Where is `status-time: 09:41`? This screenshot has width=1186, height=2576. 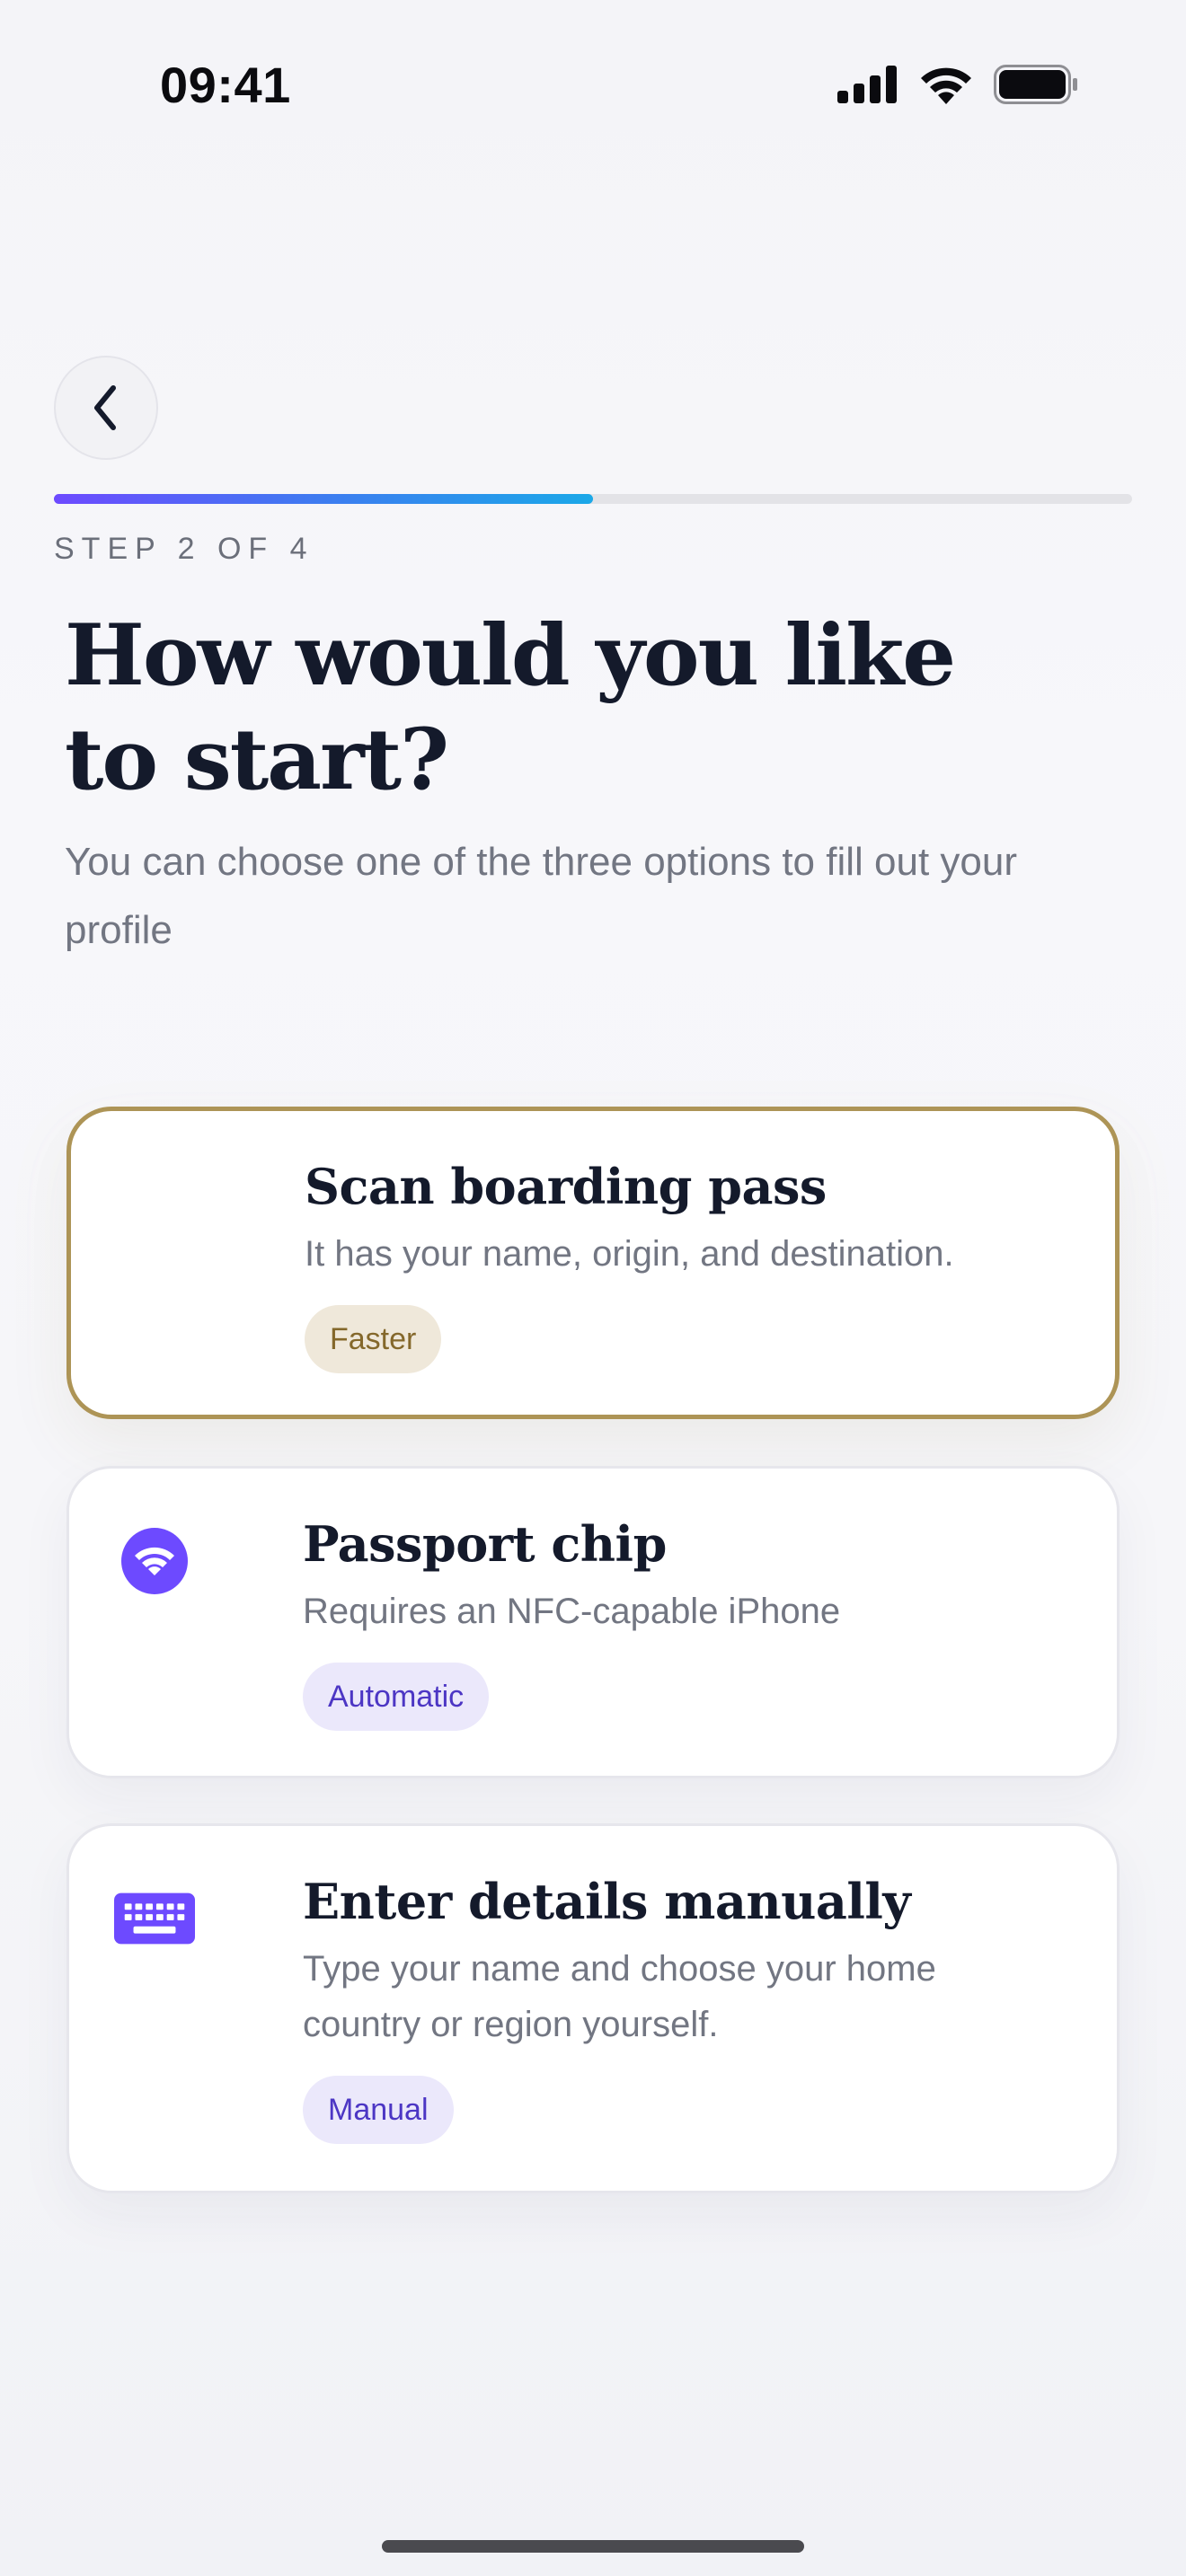 status-time: 09:41 is located at coordinates (225, 85).